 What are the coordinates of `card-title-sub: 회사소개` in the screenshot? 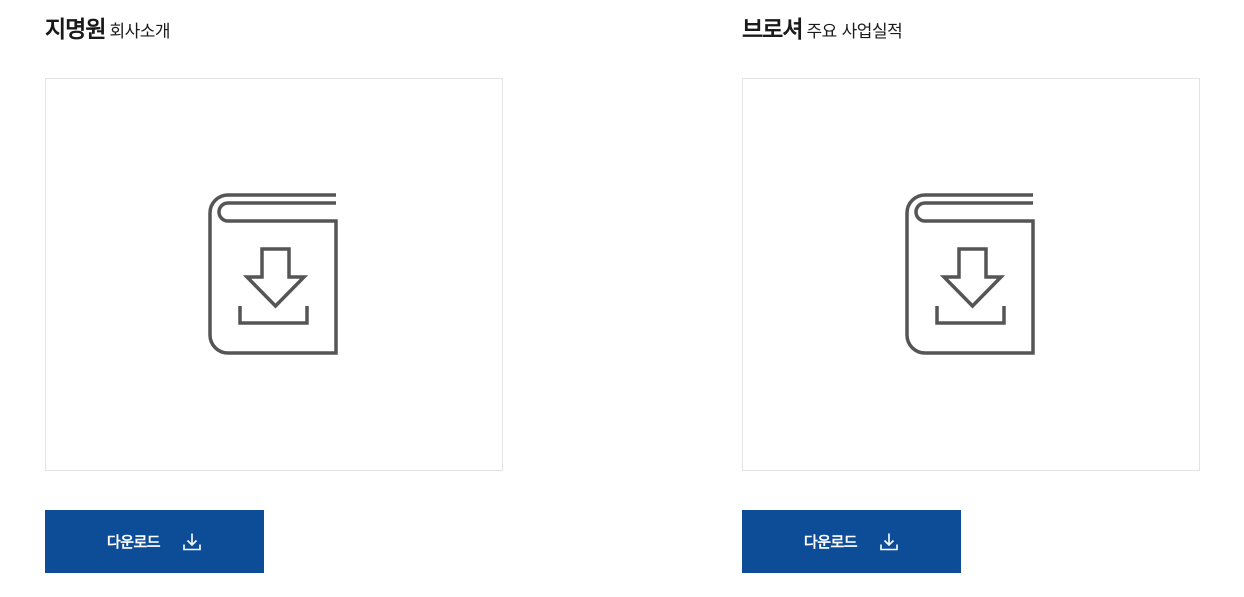 It's located at (140, 32).